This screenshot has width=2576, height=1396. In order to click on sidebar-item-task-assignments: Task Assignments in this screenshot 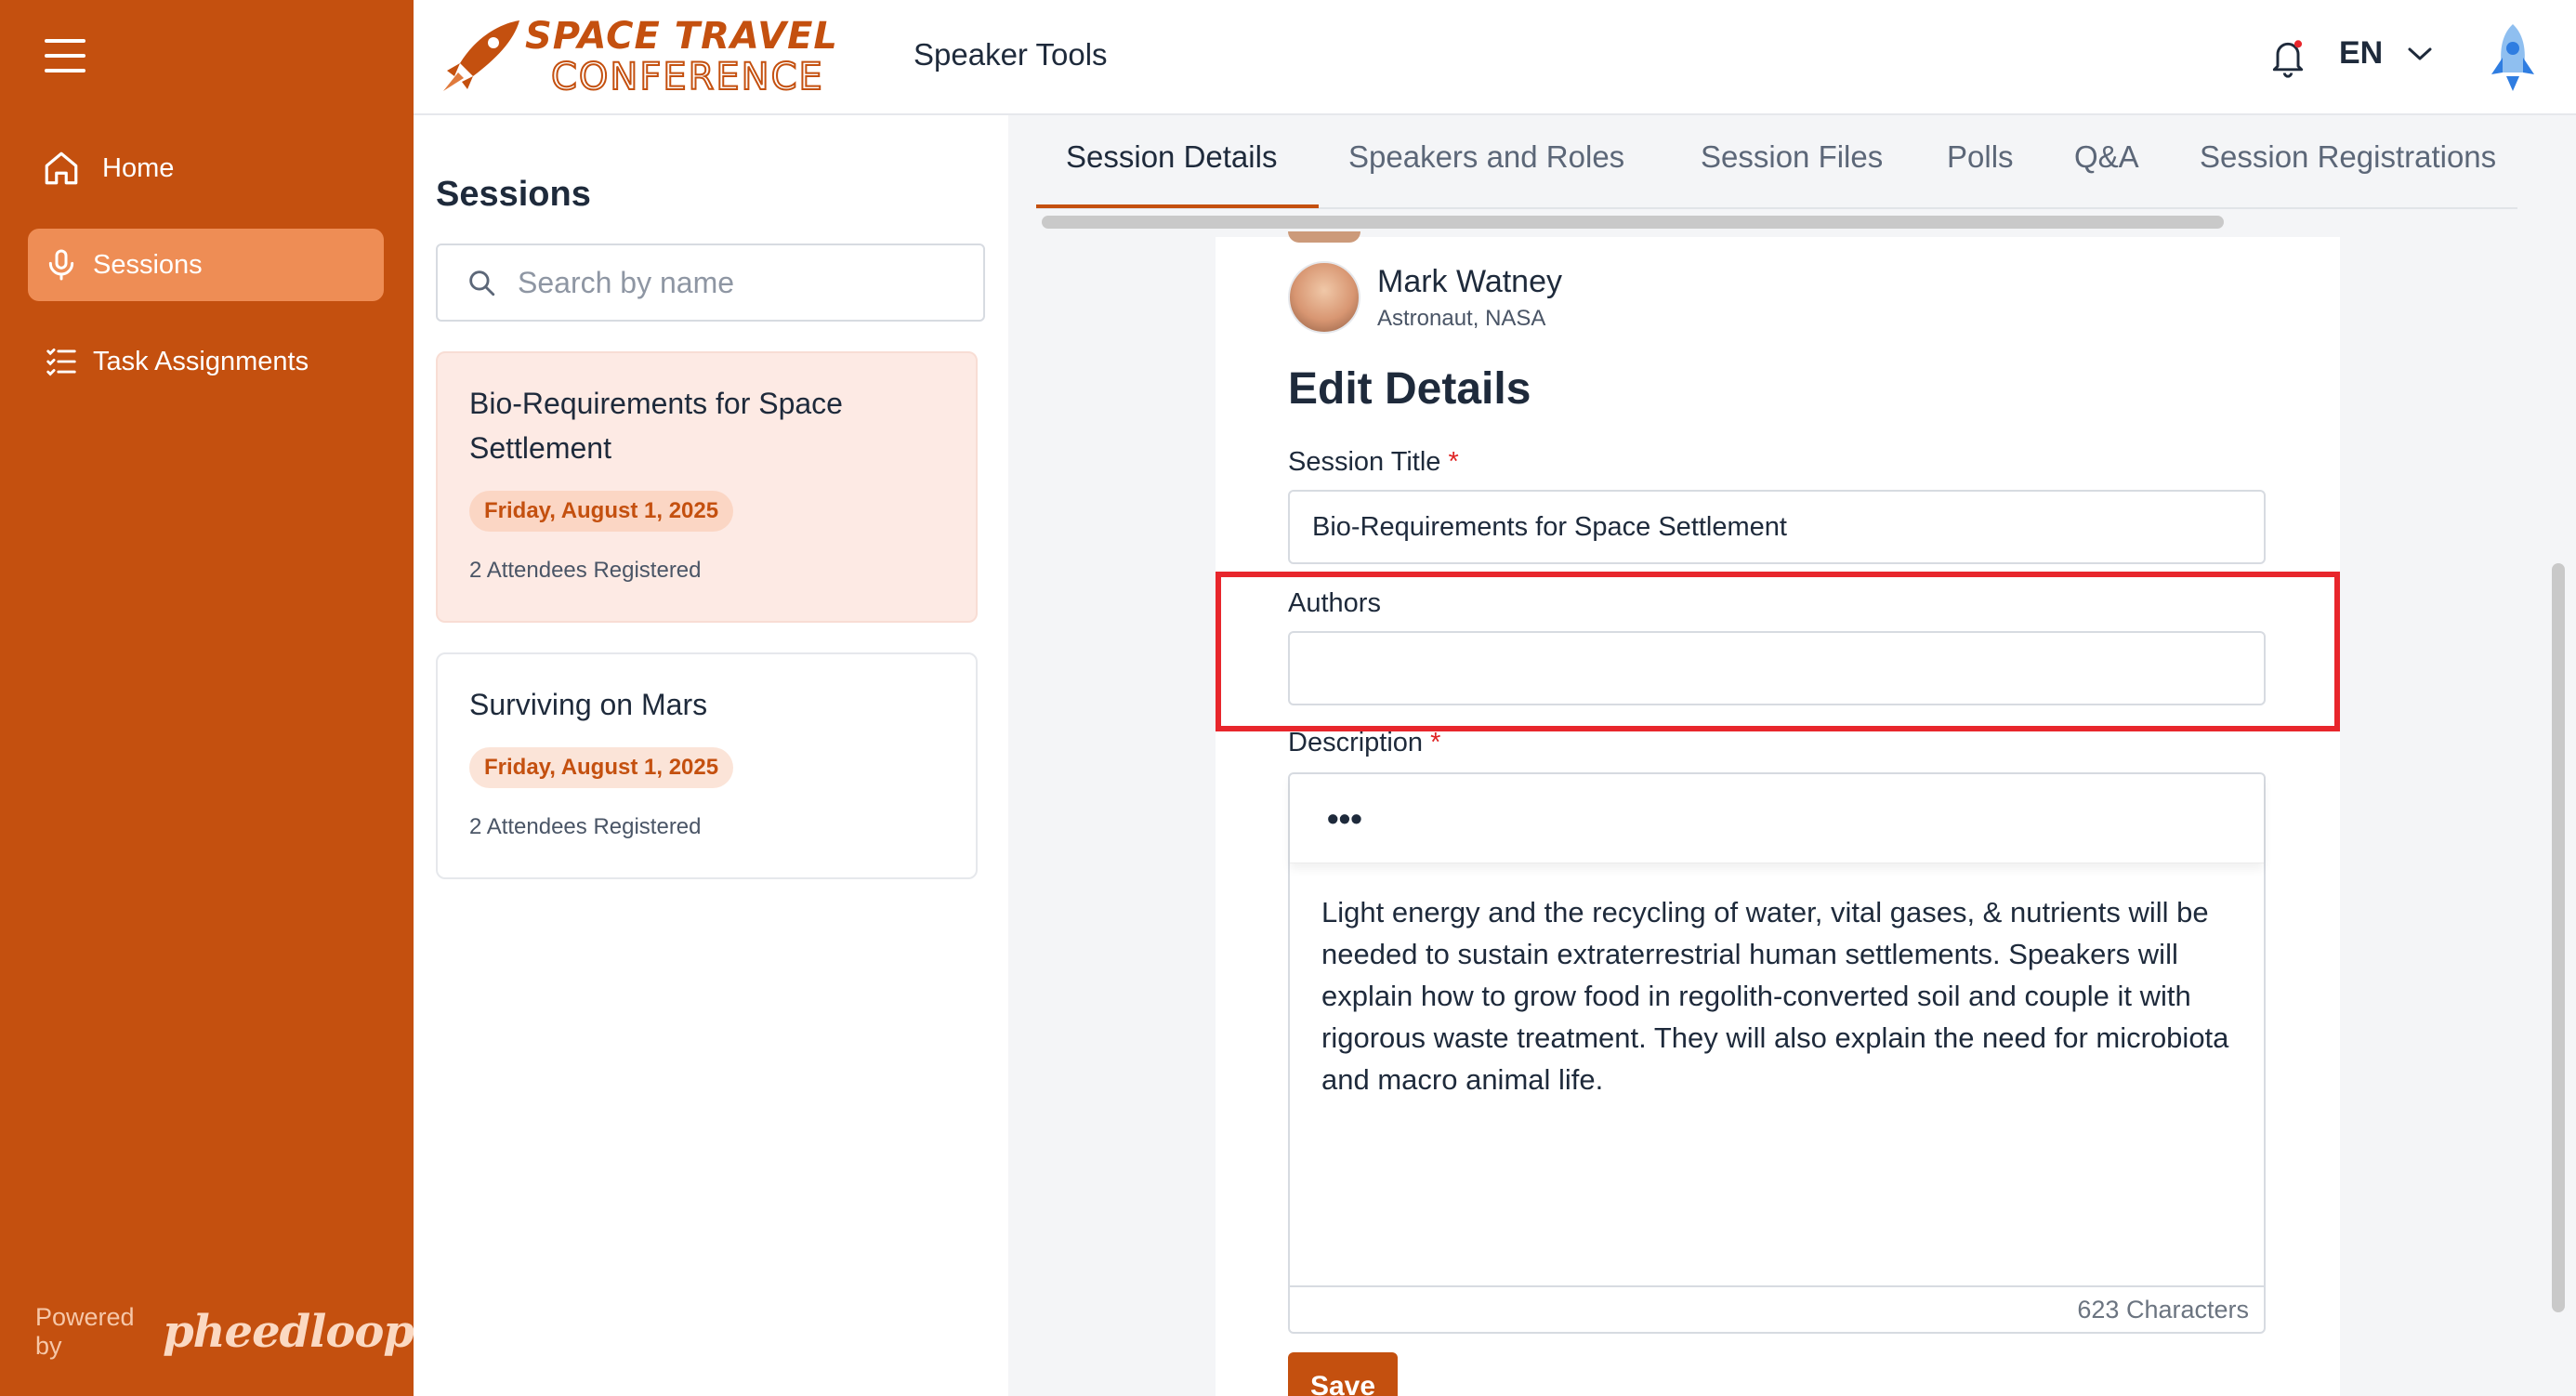, I will do `click(206, 361)`.